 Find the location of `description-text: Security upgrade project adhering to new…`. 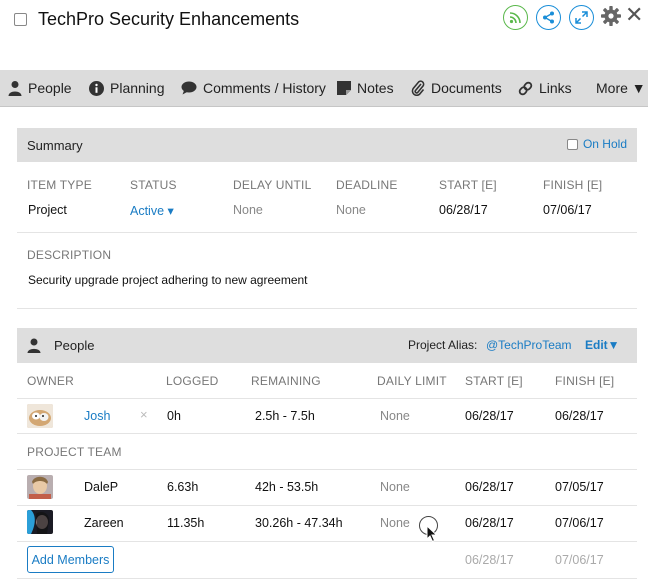

description-text: Security upgrade project adhering to new… is located at coordinates (168, 280).